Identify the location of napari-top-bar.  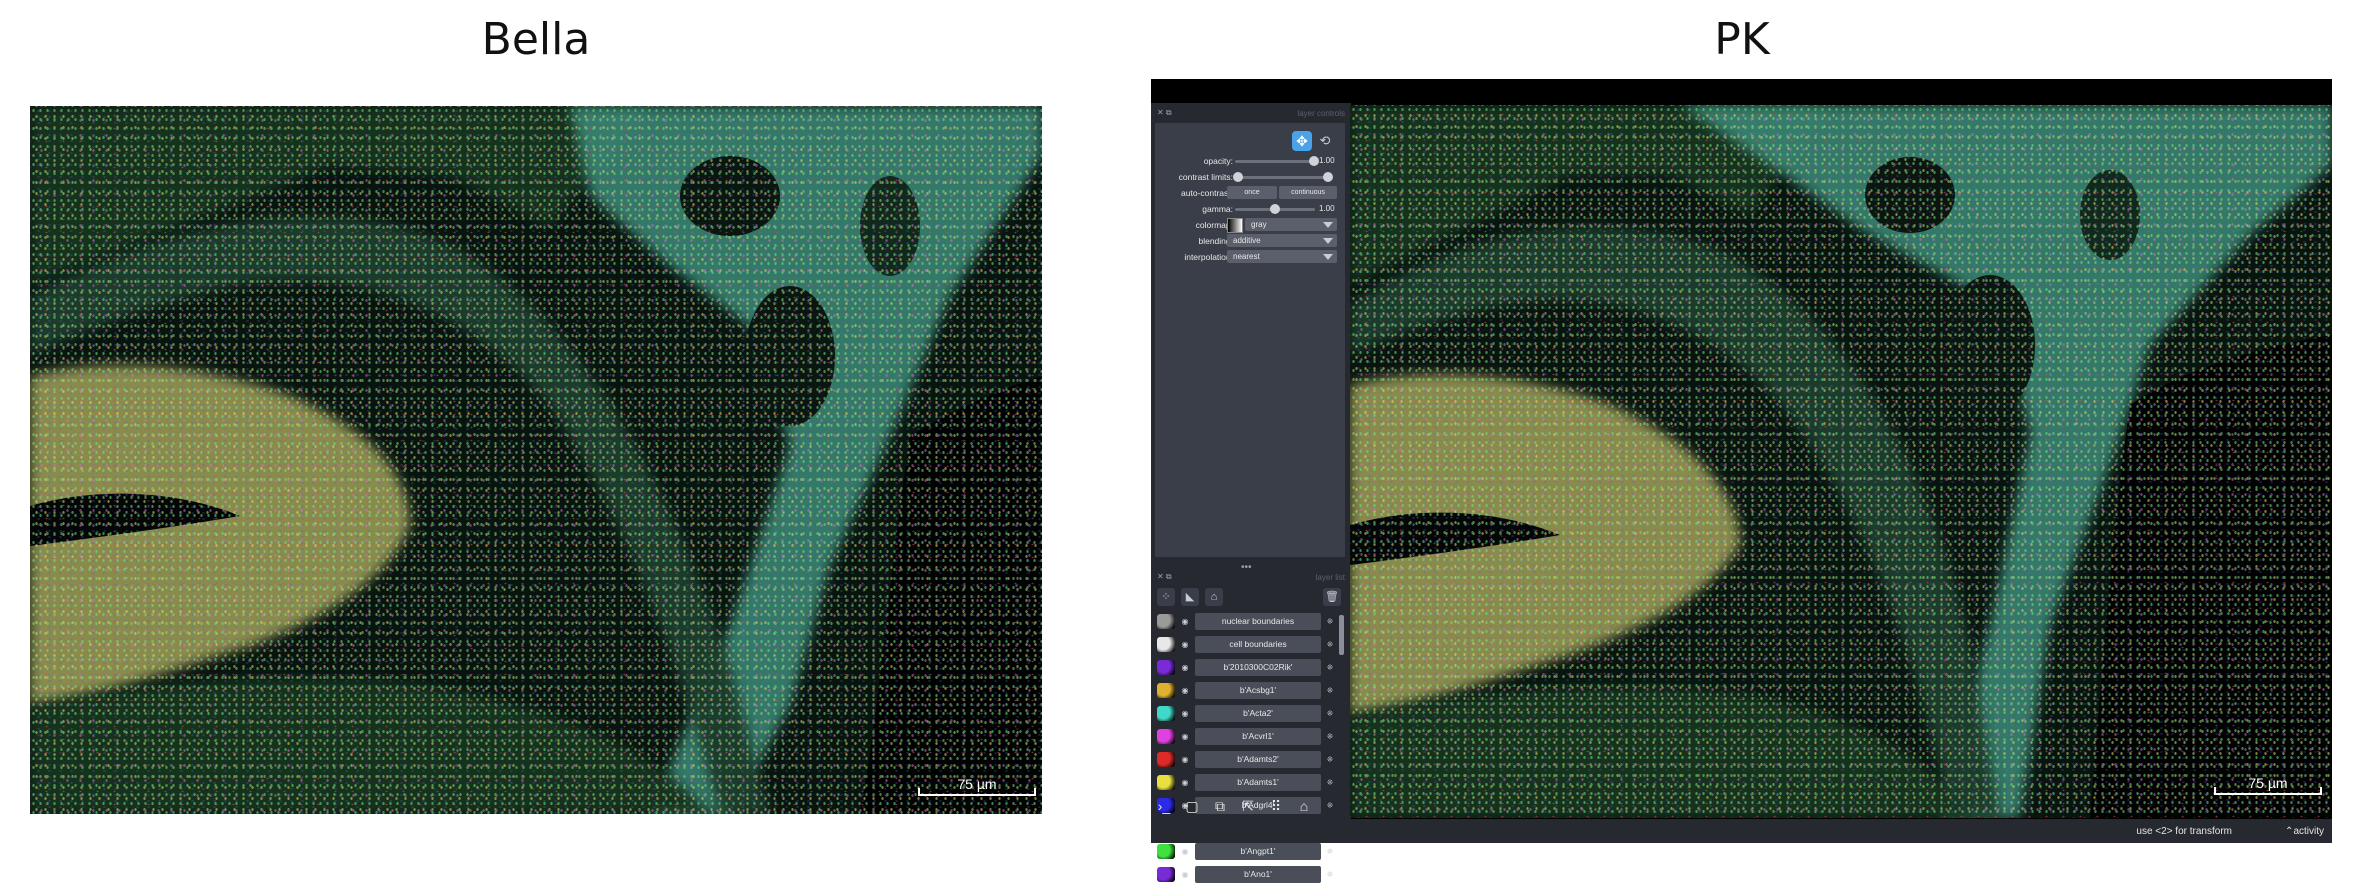
(1741, 91).